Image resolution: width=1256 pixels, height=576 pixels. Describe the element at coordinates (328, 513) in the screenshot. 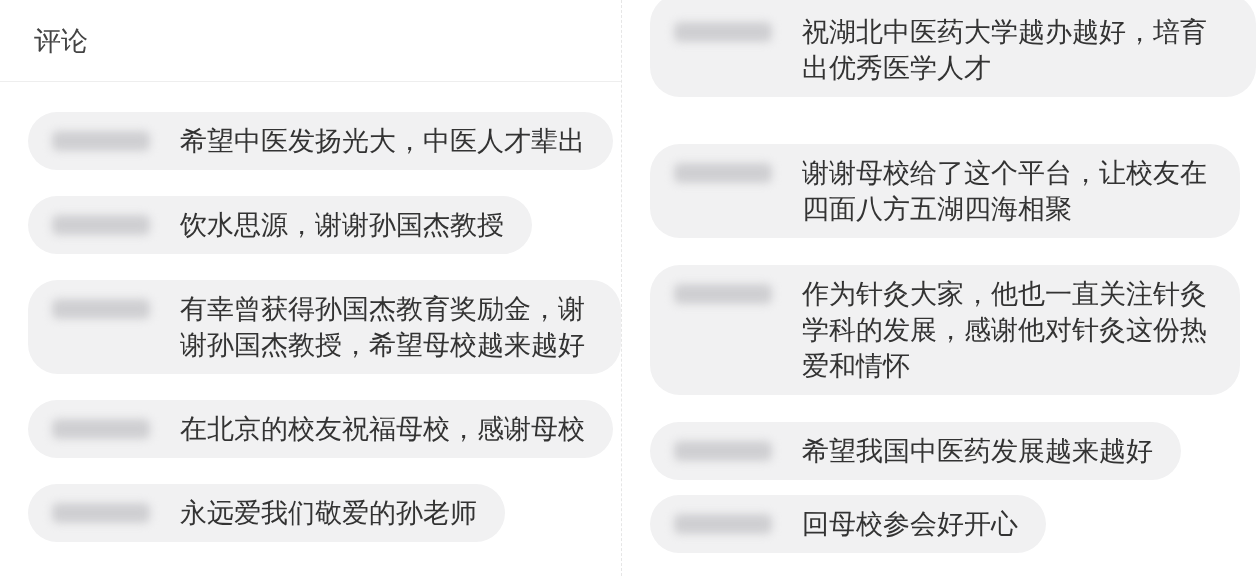

I see `comment-text: 永远爱我们敬爱的孙老师` at that location.